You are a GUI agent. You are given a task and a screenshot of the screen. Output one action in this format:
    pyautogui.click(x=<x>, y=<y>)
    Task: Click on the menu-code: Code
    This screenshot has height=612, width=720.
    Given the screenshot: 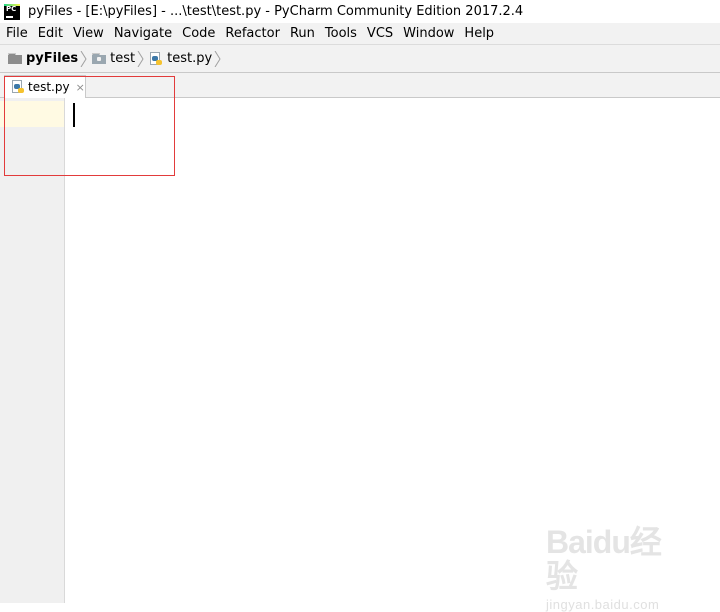 What is the action you would take?
    pyautogui.click(x=198, y=33)
    